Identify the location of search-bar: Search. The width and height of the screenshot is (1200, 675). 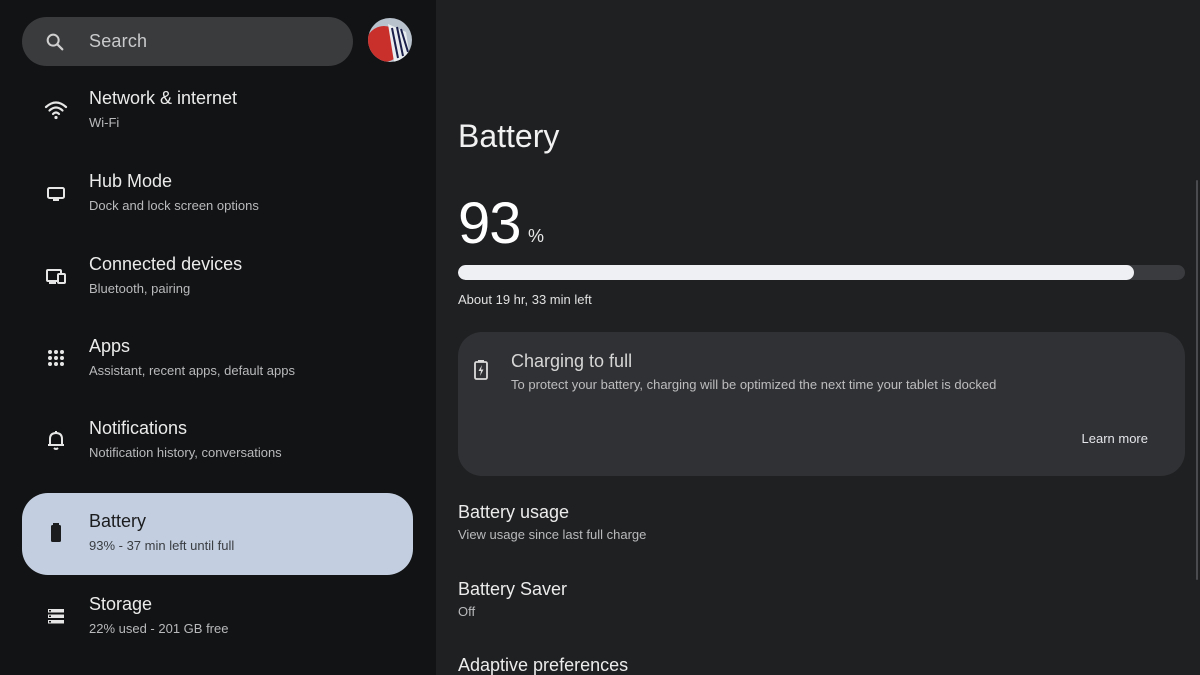
(187, 41).